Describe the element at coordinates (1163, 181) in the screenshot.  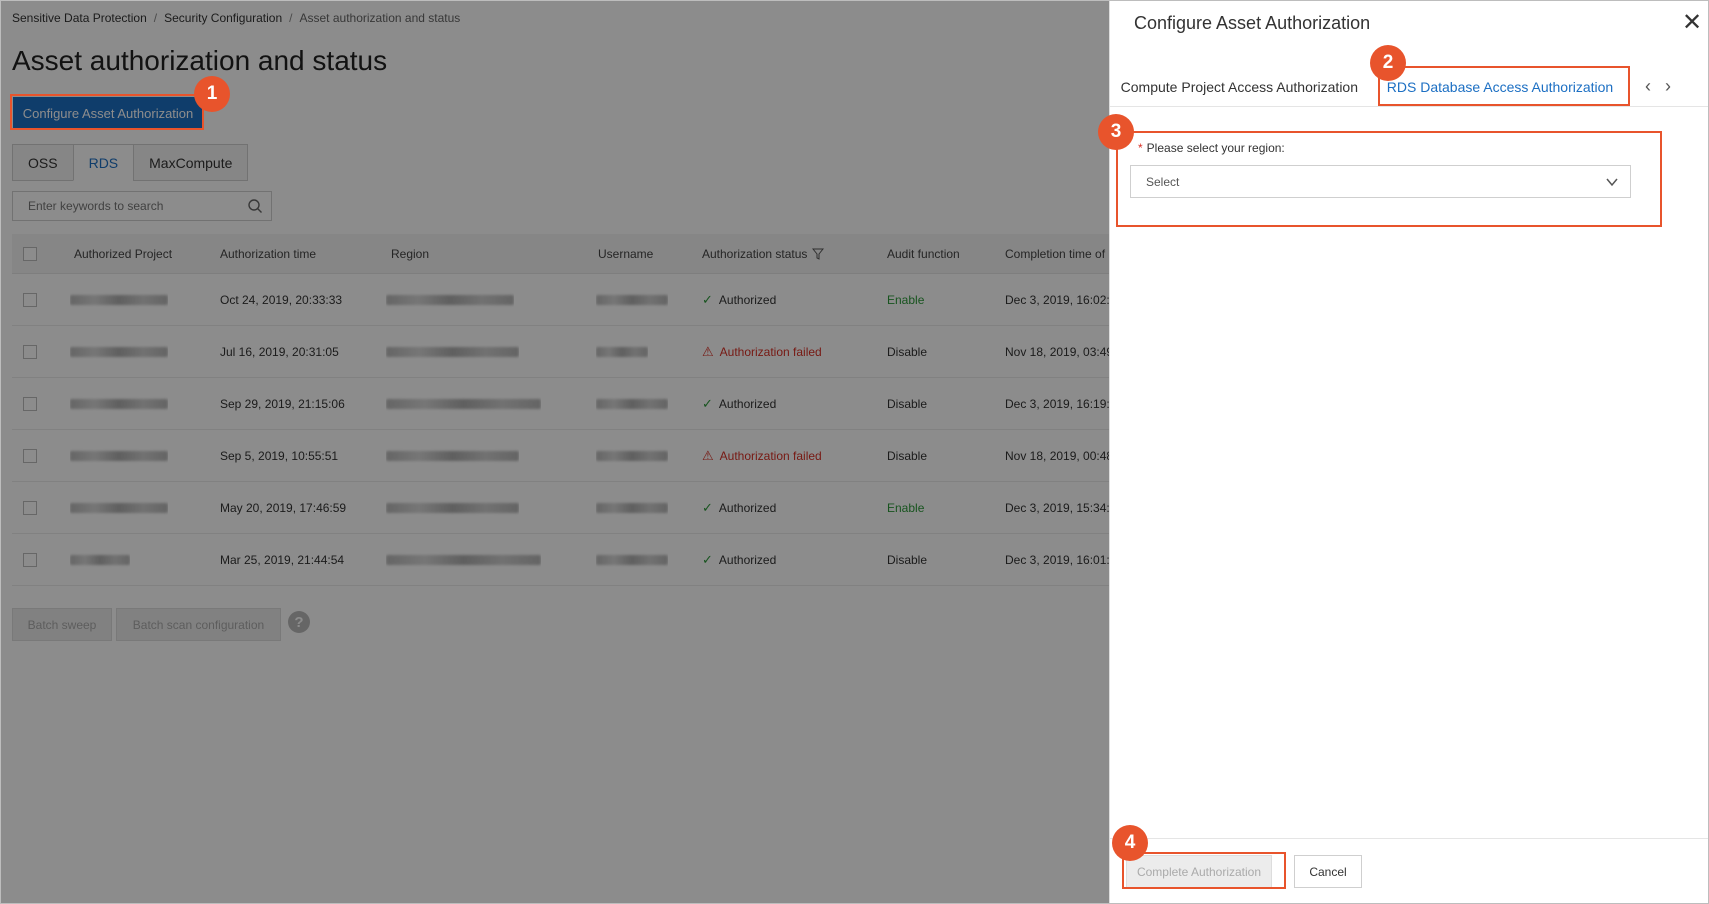
I see `region-select-value: Select` at that location.